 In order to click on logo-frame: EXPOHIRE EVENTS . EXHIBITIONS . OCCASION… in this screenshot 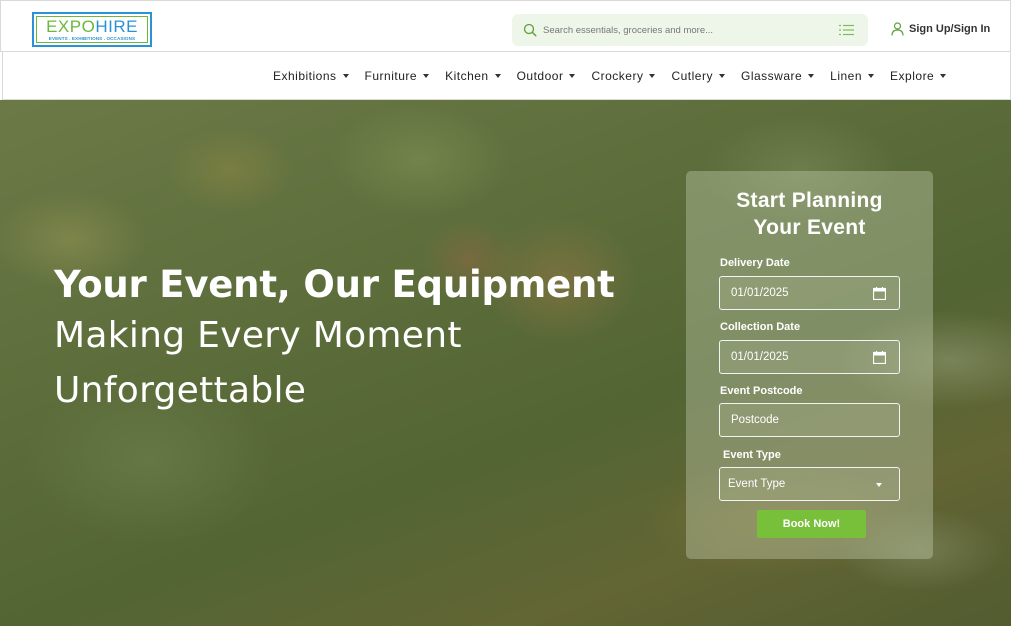, I will do `click(92, 29)`.